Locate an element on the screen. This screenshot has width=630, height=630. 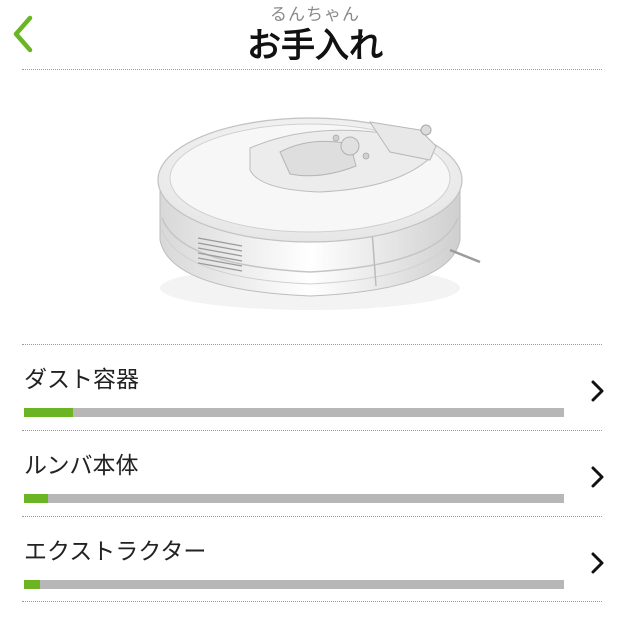
page-title: お手入れ is located at coordinates (315, 46).